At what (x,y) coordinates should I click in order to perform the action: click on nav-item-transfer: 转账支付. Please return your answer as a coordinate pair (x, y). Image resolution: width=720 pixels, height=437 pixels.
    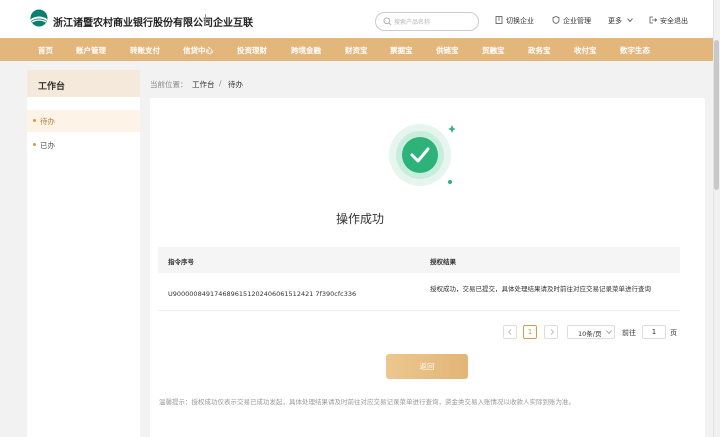
    Looking at the image, I should click on (145, 50).